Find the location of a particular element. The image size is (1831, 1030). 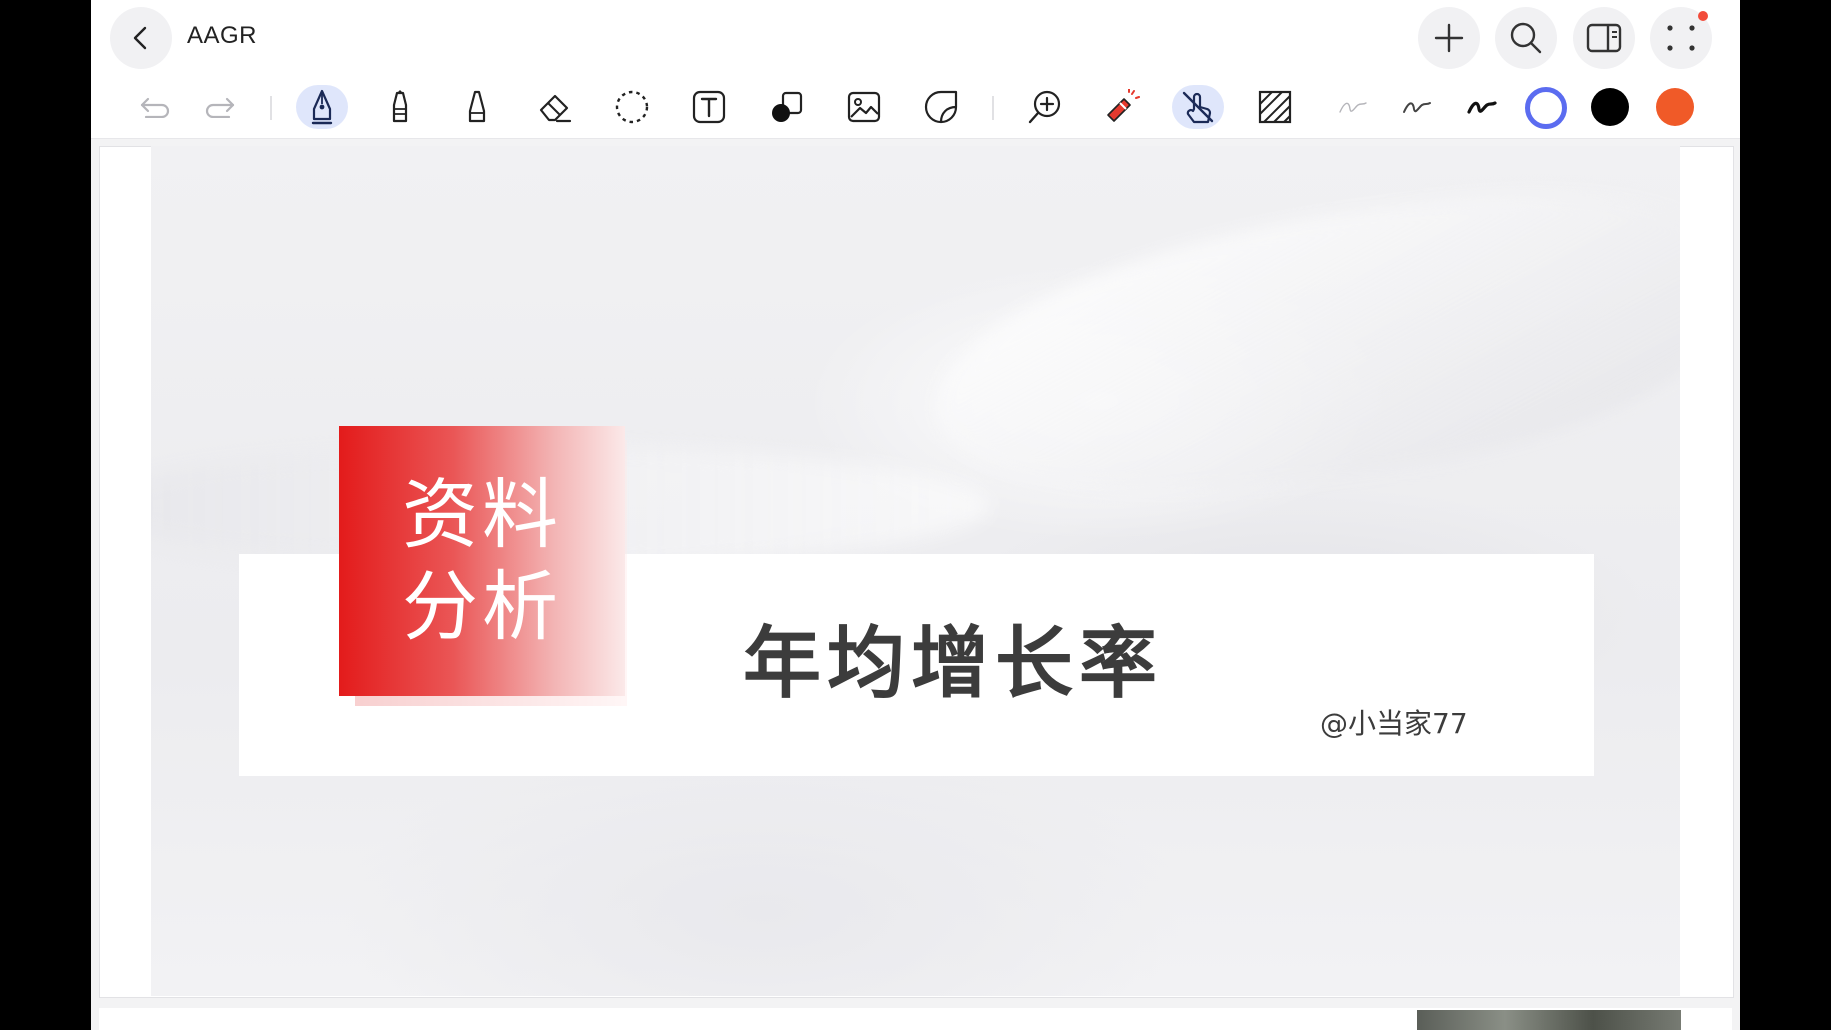

shapes-tool is located at coordinates (787, 107).